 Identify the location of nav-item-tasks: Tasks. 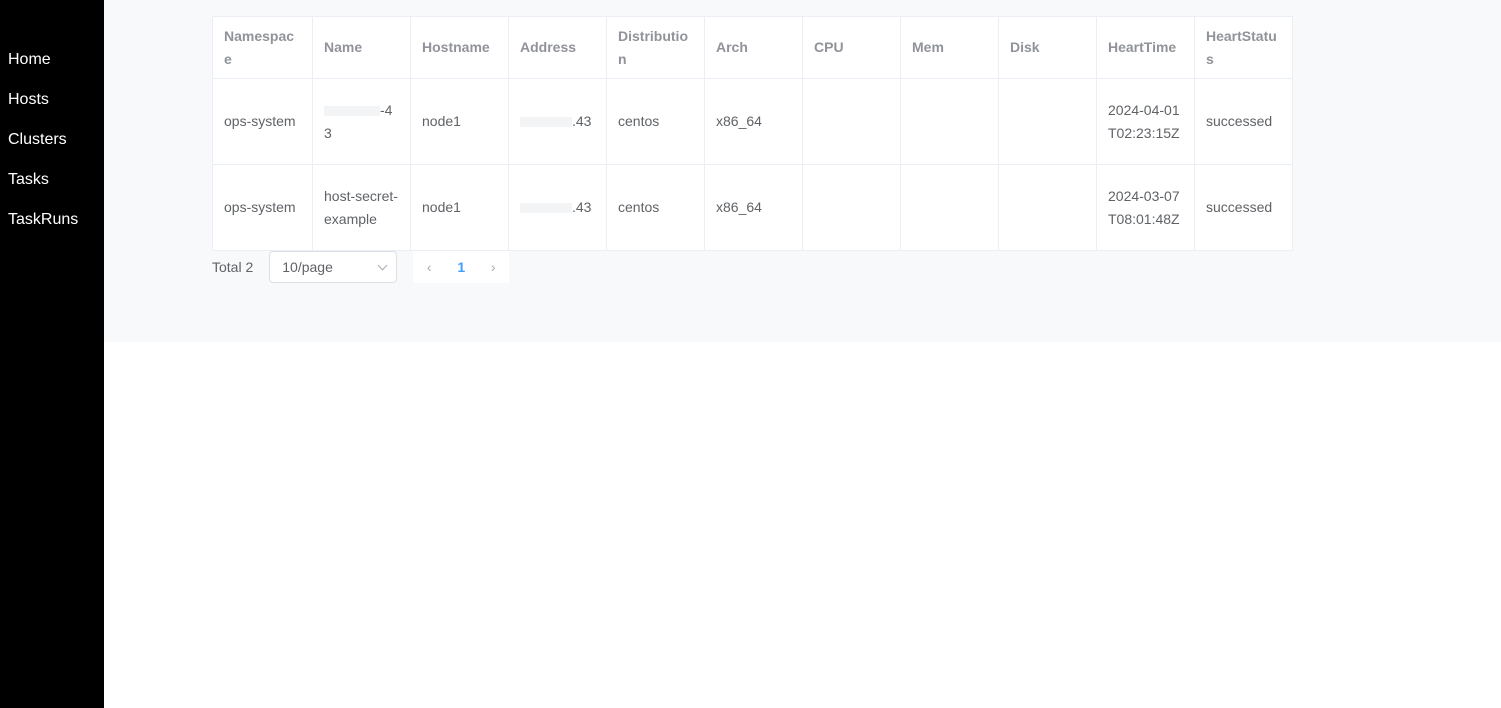
(43, 188).